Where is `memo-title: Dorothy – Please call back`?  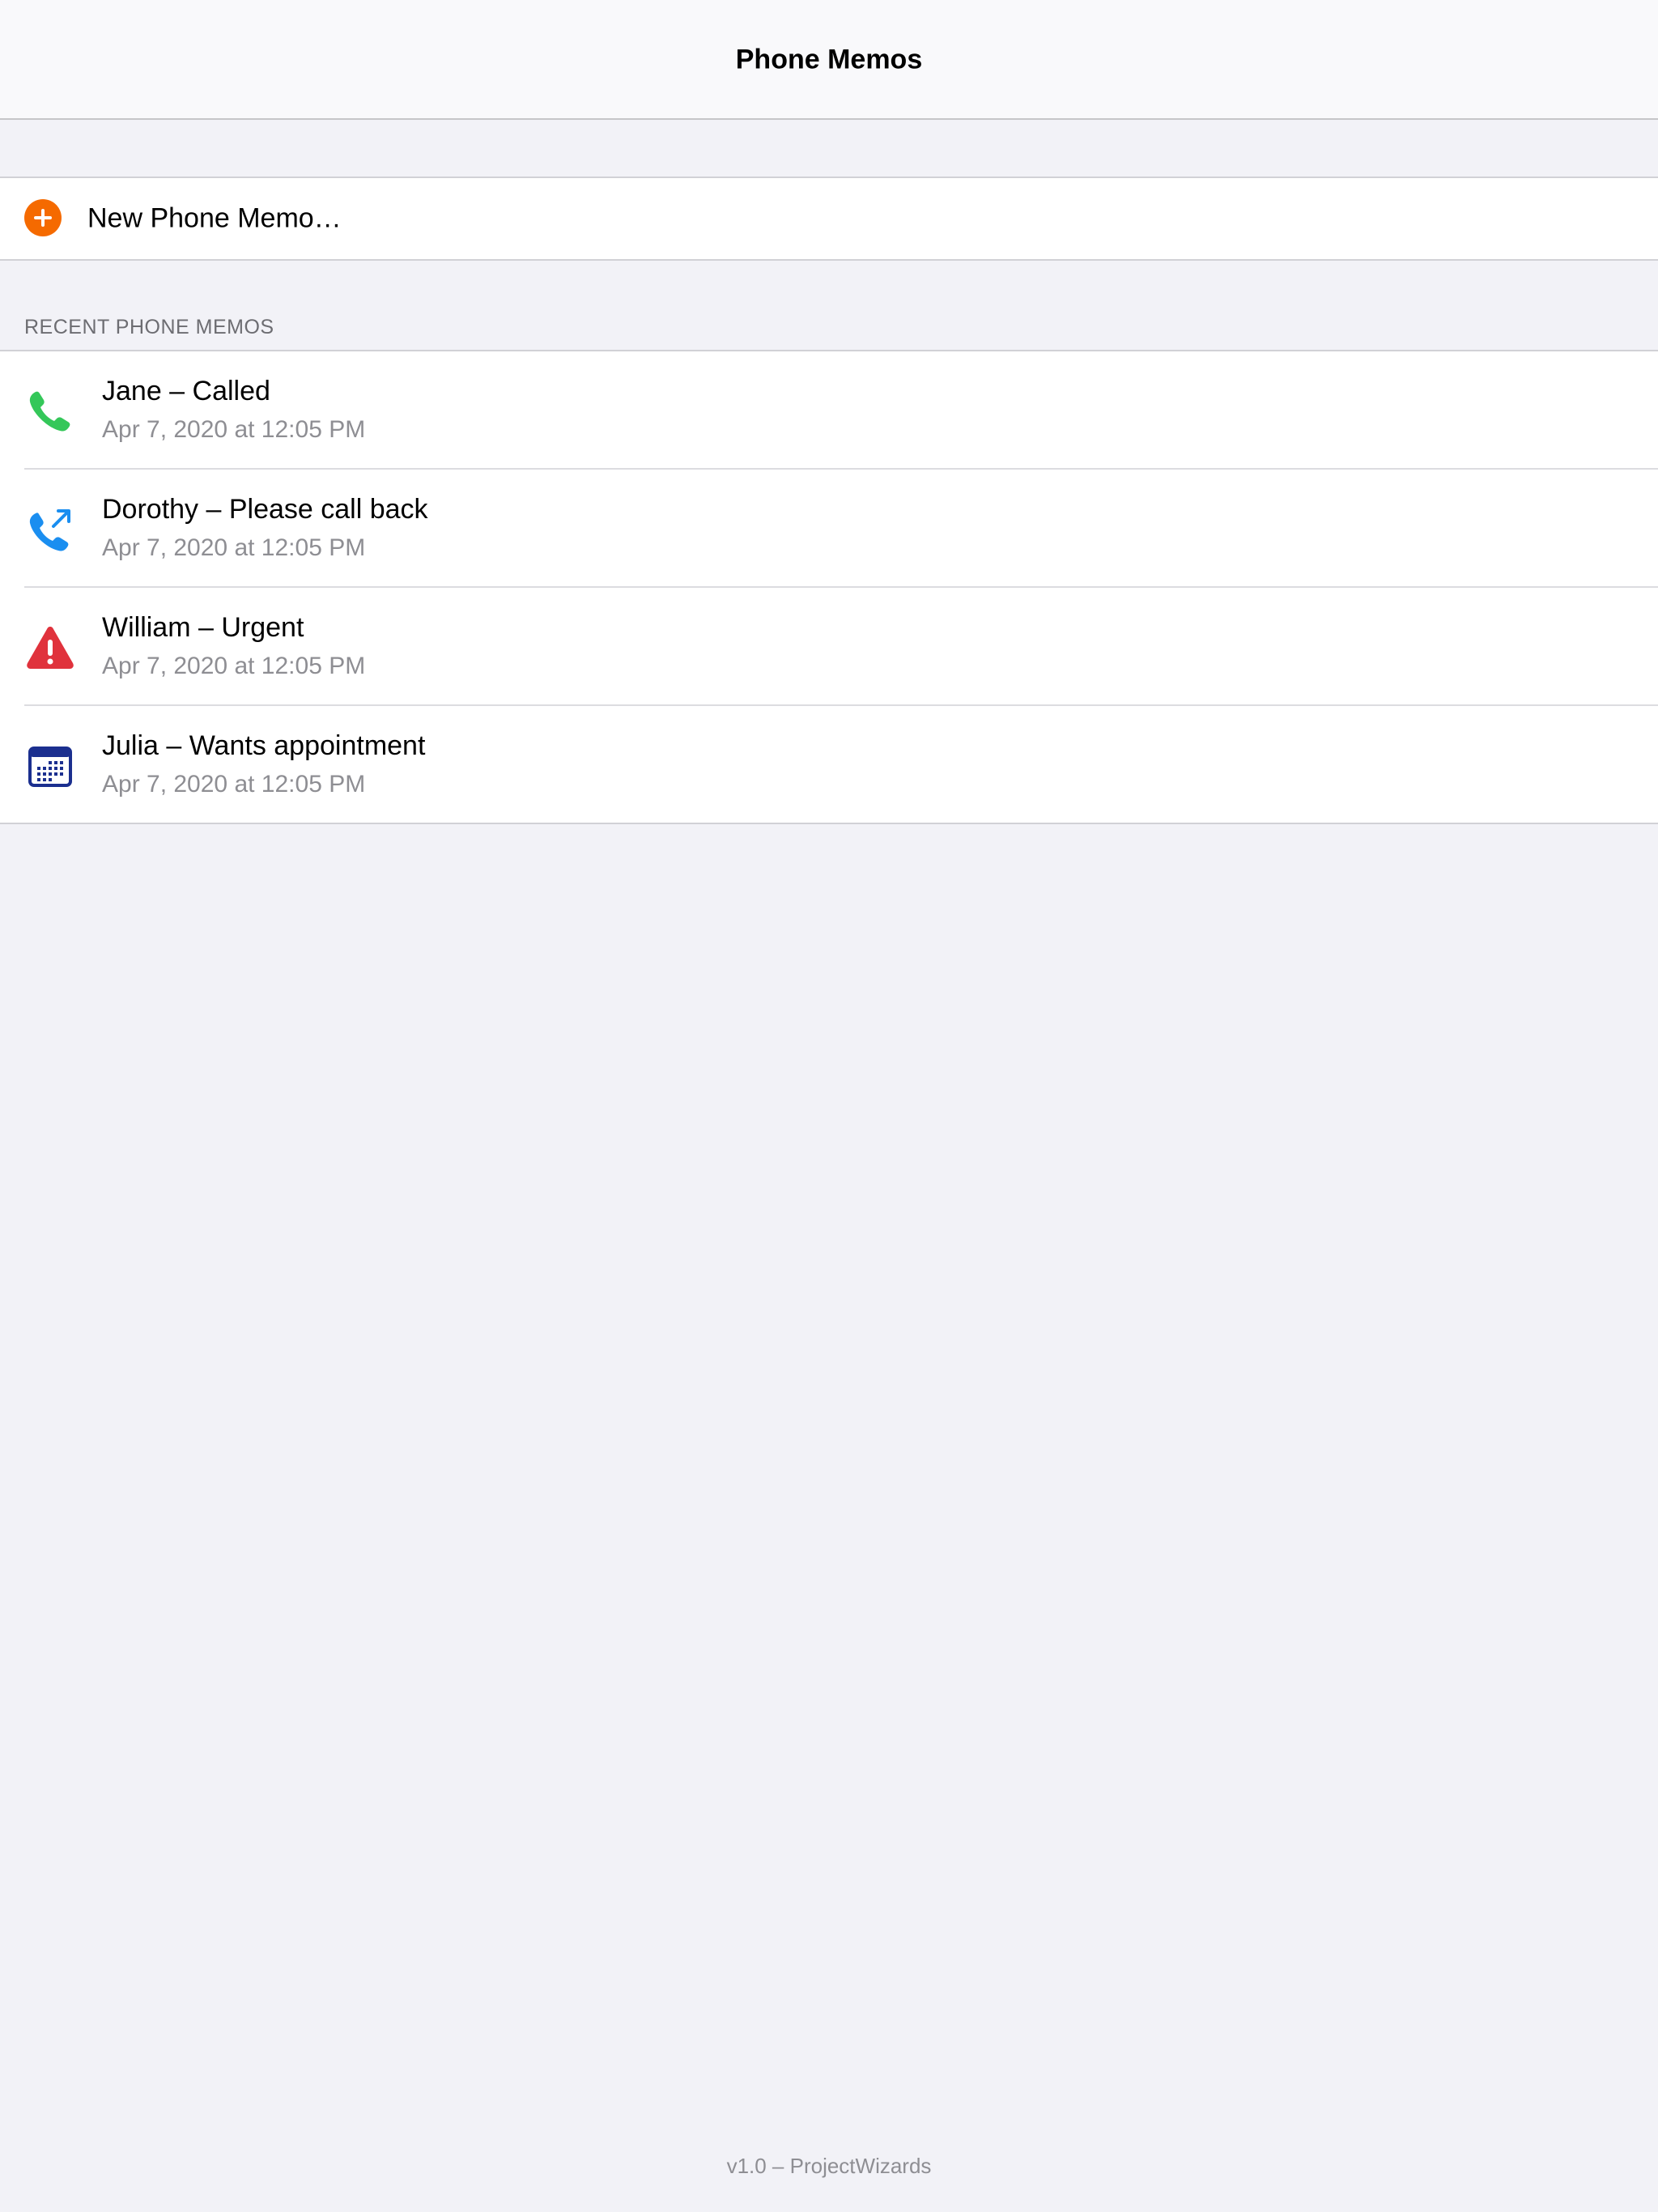 memo-title: Dorothy – Please call back is located at coordinates (265, 510).